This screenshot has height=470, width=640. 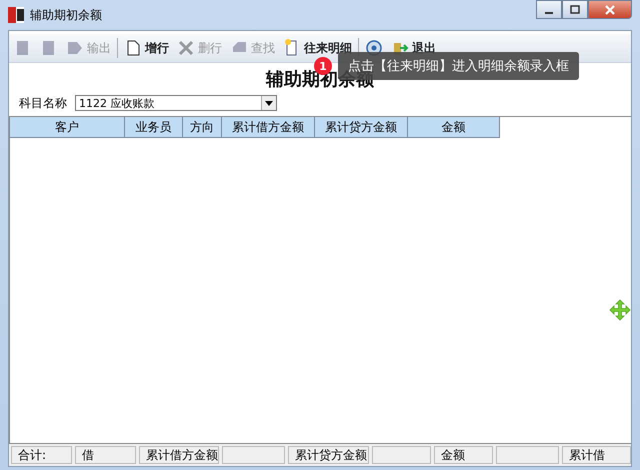 I want to click on status-cell: 借, so click(x=105, y=455).